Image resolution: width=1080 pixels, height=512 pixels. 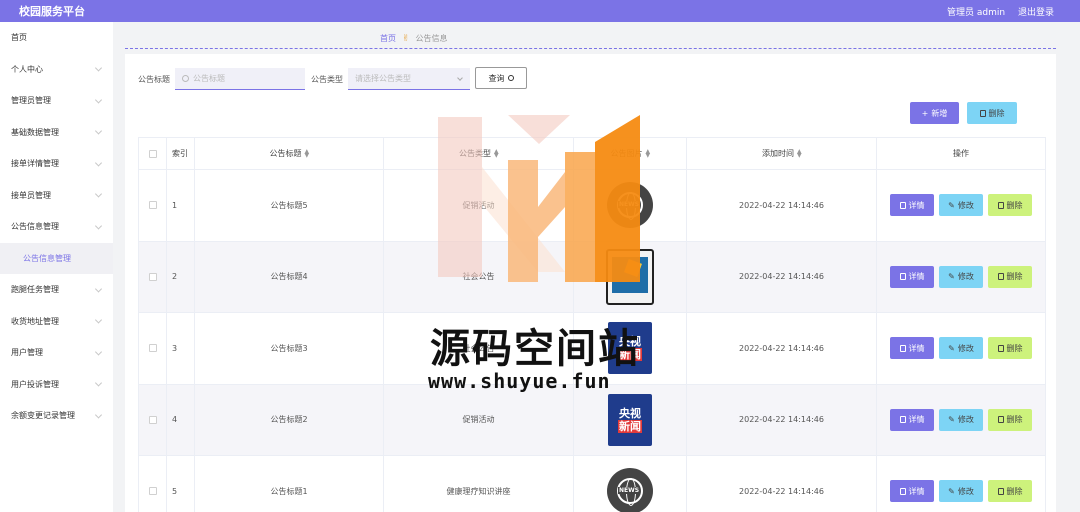 I want to click on sidebar-item: 收货地址管理, so click(x=56, y=322).